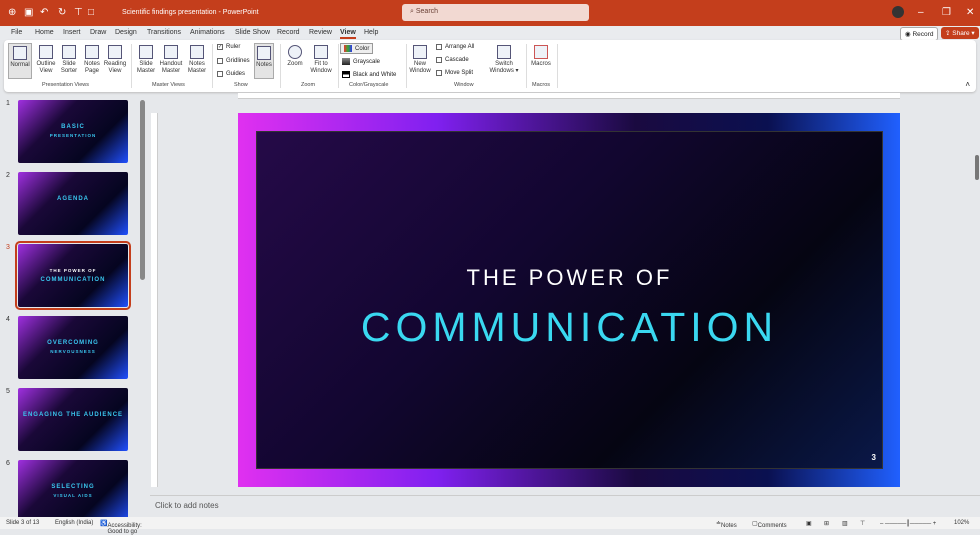 The width and height of the screenshot is (980, 535). What do you see at coordinates (357, 48) in the screenshot?
I see `color-button: Color` at bounding box center [357, 48].